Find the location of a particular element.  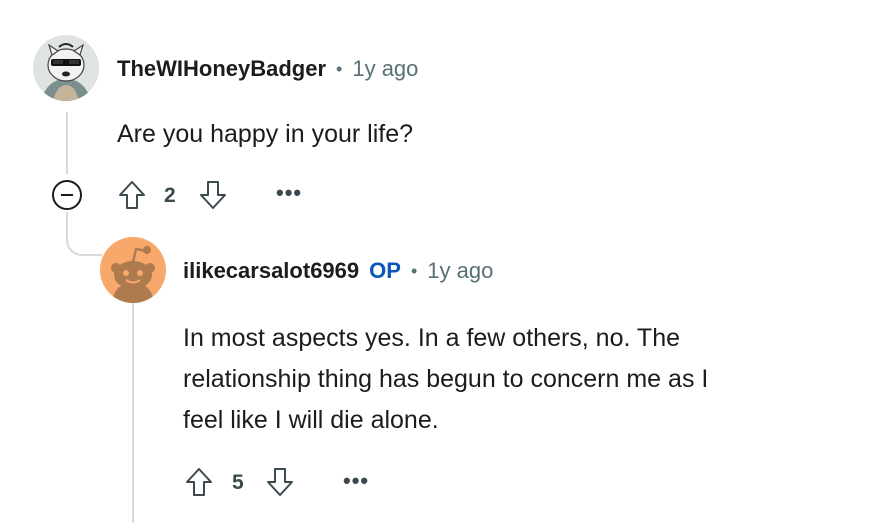

comment-header: TheWIHoneyBadger • 1y ago is located at coordinates (267, 69).